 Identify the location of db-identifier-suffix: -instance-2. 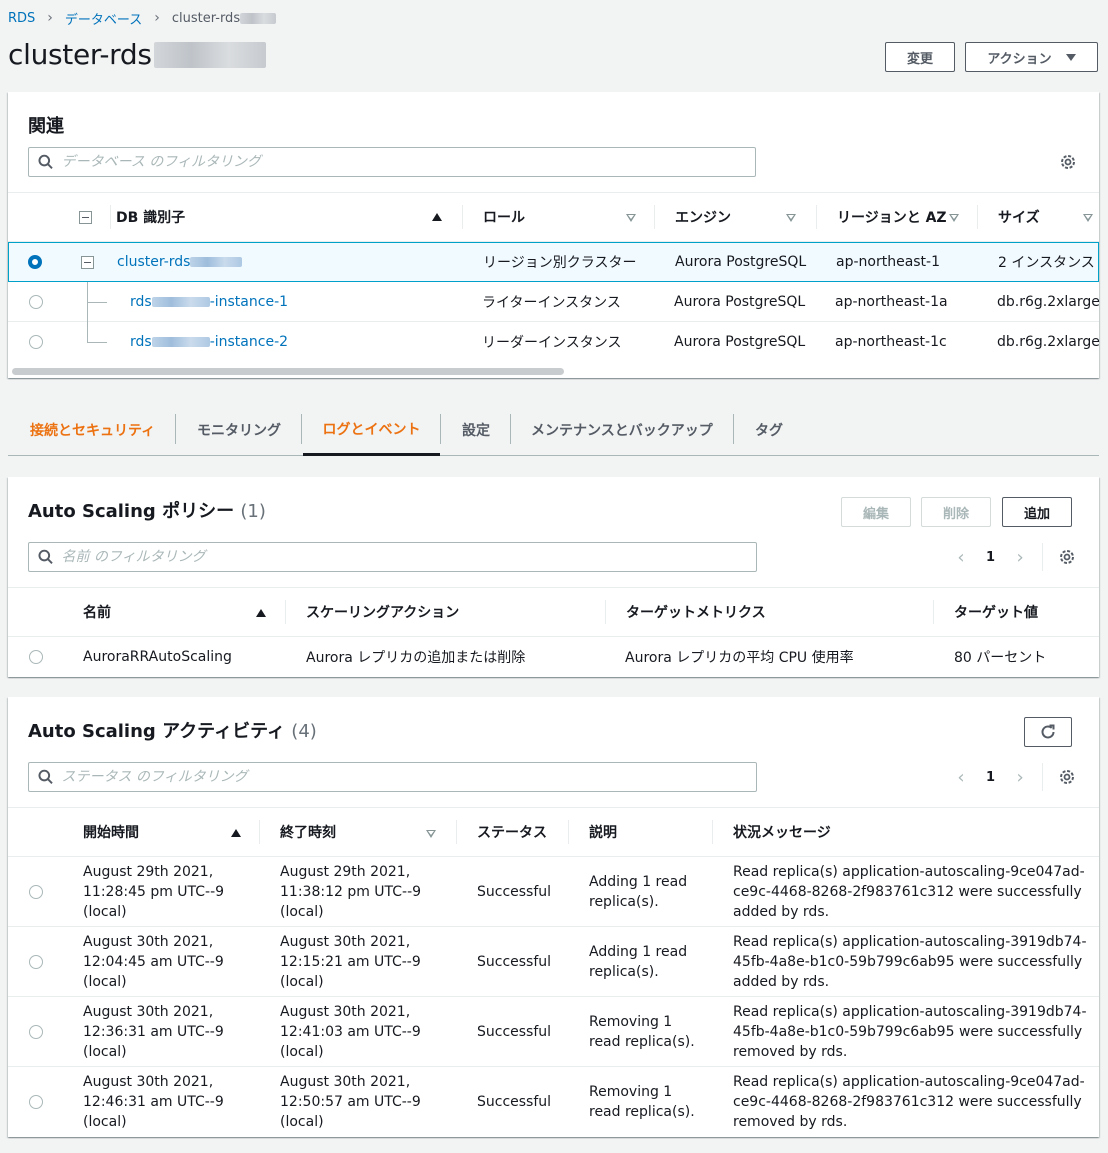
(249, 342).